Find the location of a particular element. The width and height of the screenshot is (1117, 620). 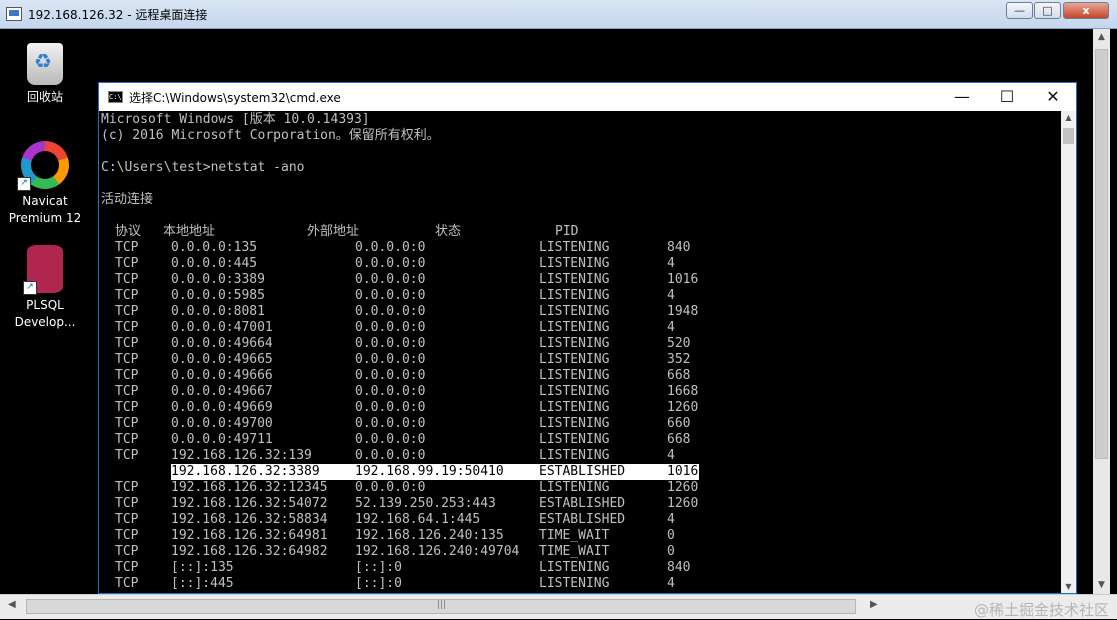

scroll-left-arrow-icon: ◀ is located at coordinates (12, 604).